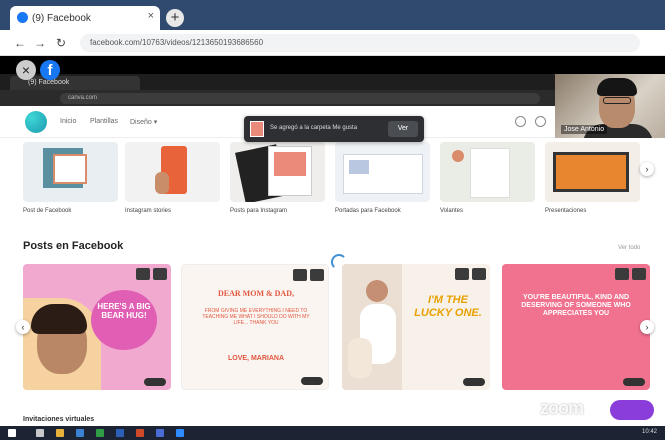 Image resolution: width=665 pixels, height=440 pixels. I want to click on word-icon, so click(120, 433).